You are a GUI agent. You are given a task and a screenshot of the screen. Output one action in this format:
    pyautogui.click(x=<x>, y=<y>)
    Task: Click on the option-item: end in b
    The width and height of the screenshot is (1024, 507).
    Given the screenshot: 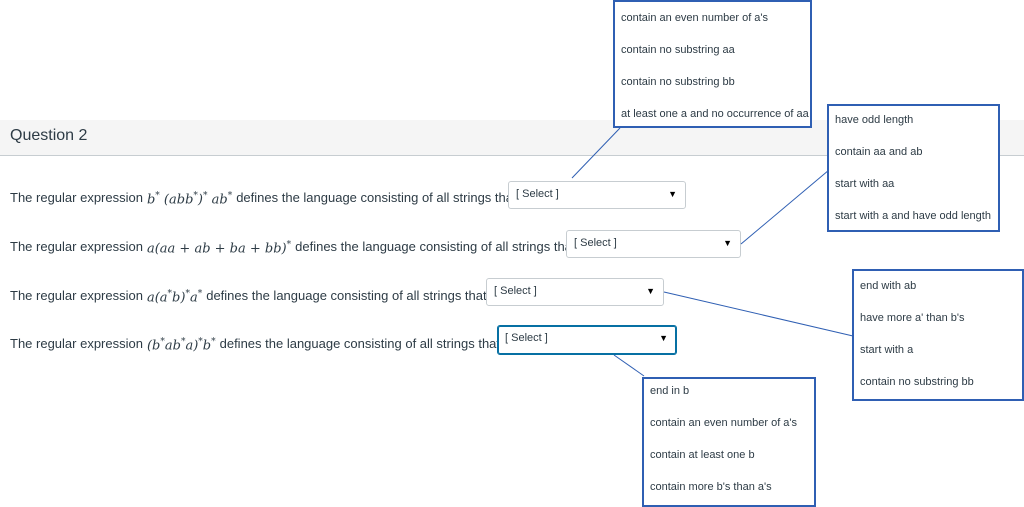 What is the action you would take?
    pyautogui.click(x=669, y=391)
    